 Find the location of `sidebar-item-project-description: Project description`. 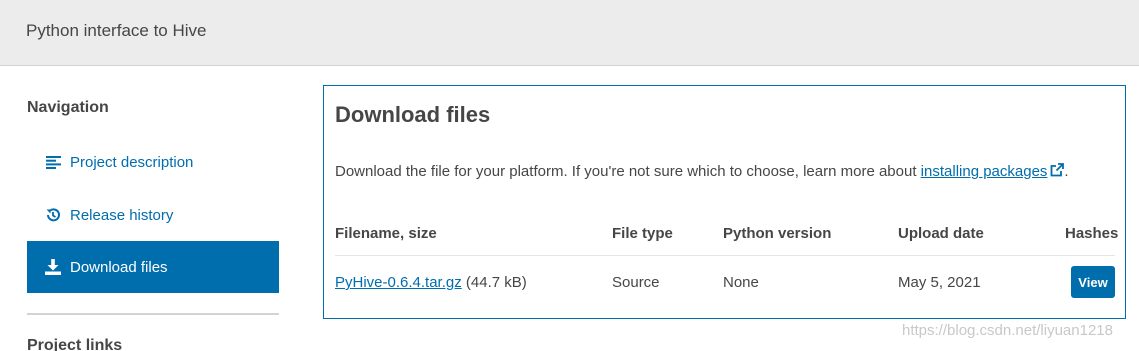

sidebar-item-project-description: Project description is located at coordinates (153, 162).